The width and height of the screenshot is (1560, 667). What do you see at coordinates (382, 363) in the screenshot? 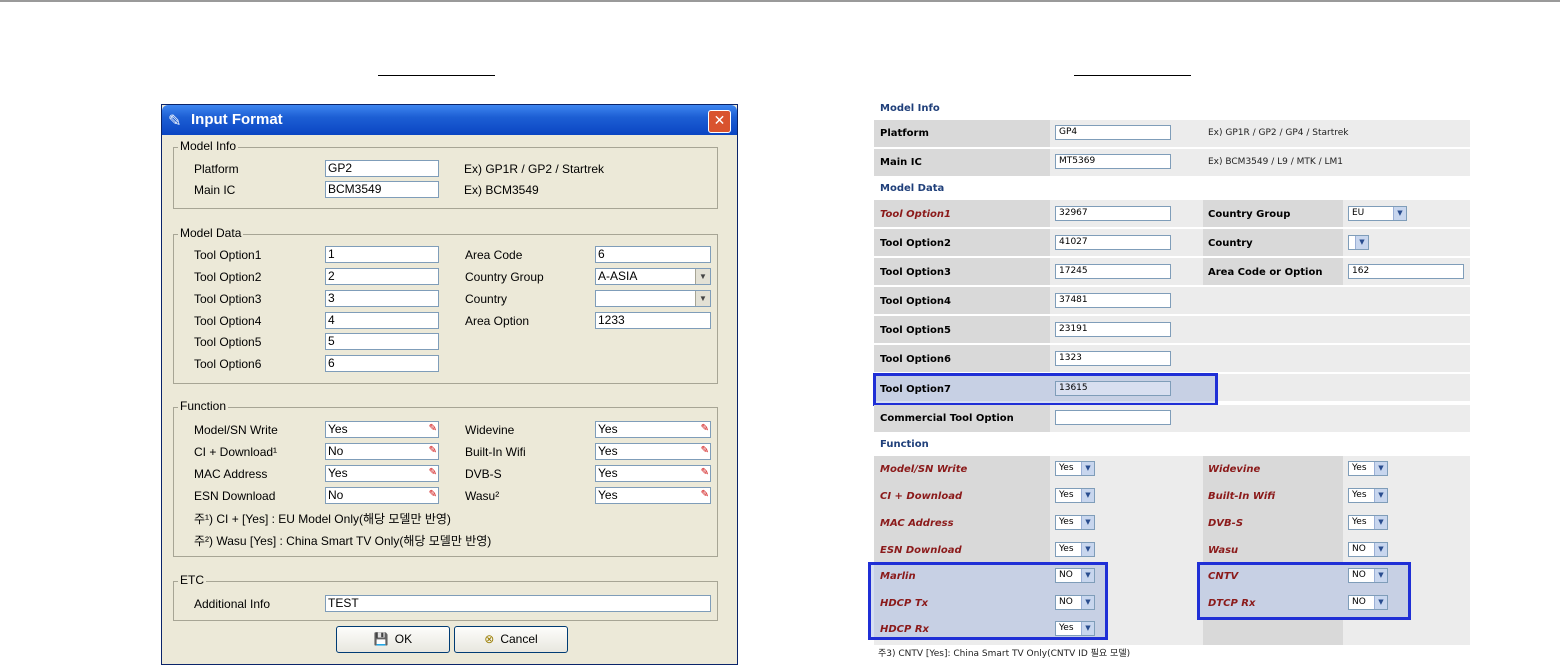
I see `tool-option-input: 6` at bounding box center [382, 363].